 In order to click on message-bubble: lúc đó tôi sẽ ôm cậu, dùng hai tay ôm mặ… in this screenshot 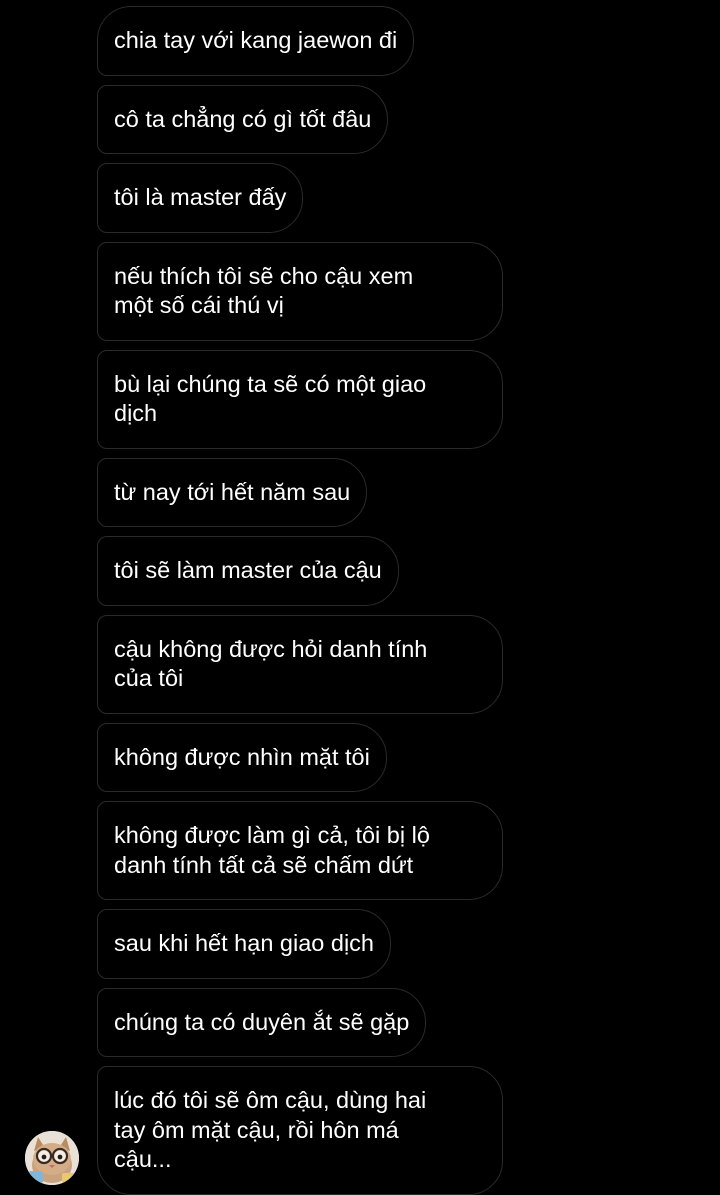, I will do `click(300, 1130)`.